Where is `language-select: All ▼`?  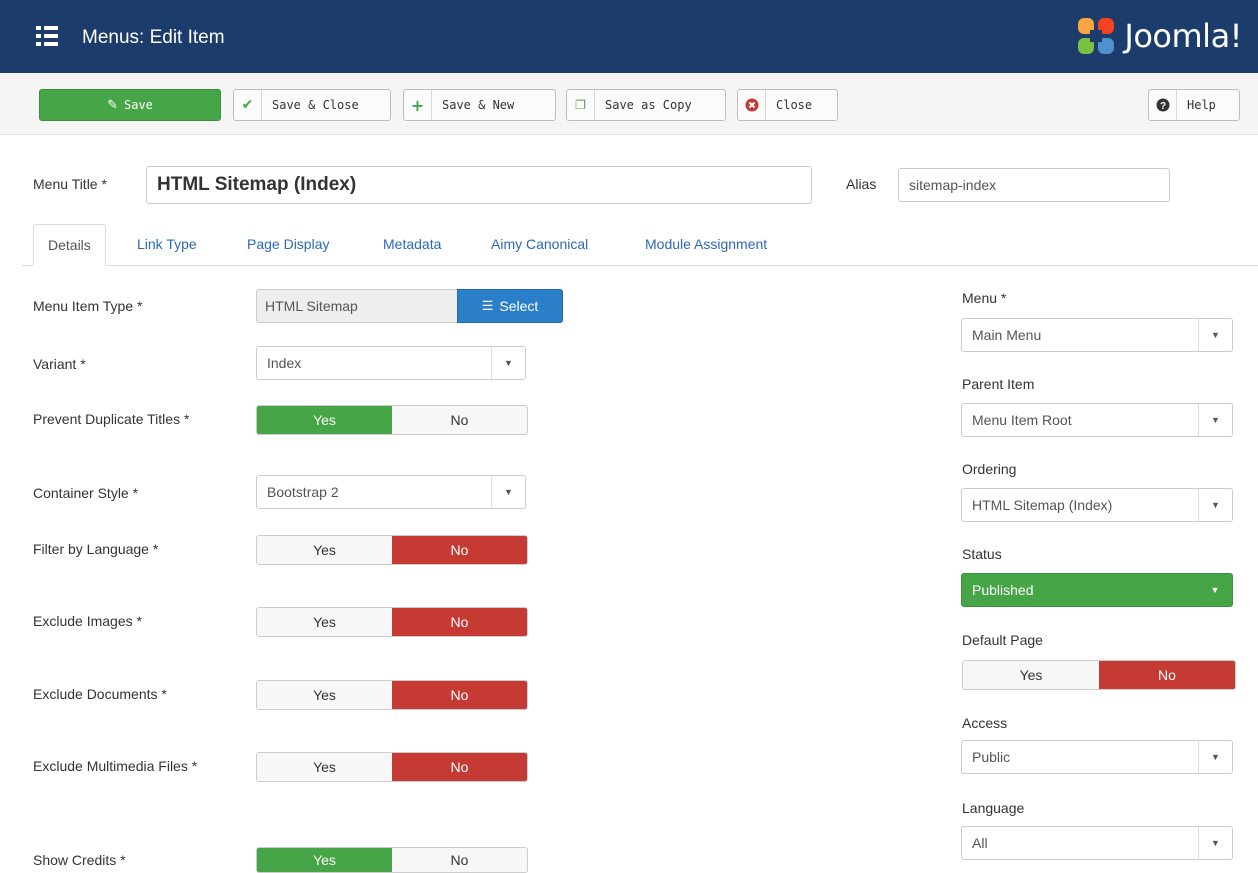 language-select: All ▼ is located at coordinates (1097, 843).